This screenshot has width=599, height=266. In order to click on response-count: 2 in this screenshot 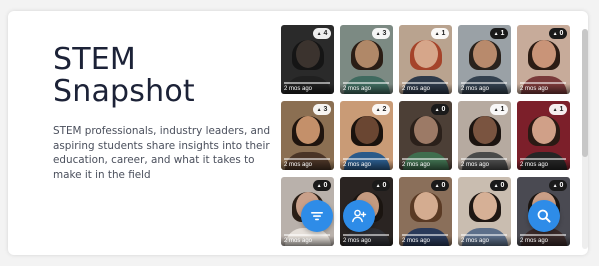, I will do `click(384, 109)`.